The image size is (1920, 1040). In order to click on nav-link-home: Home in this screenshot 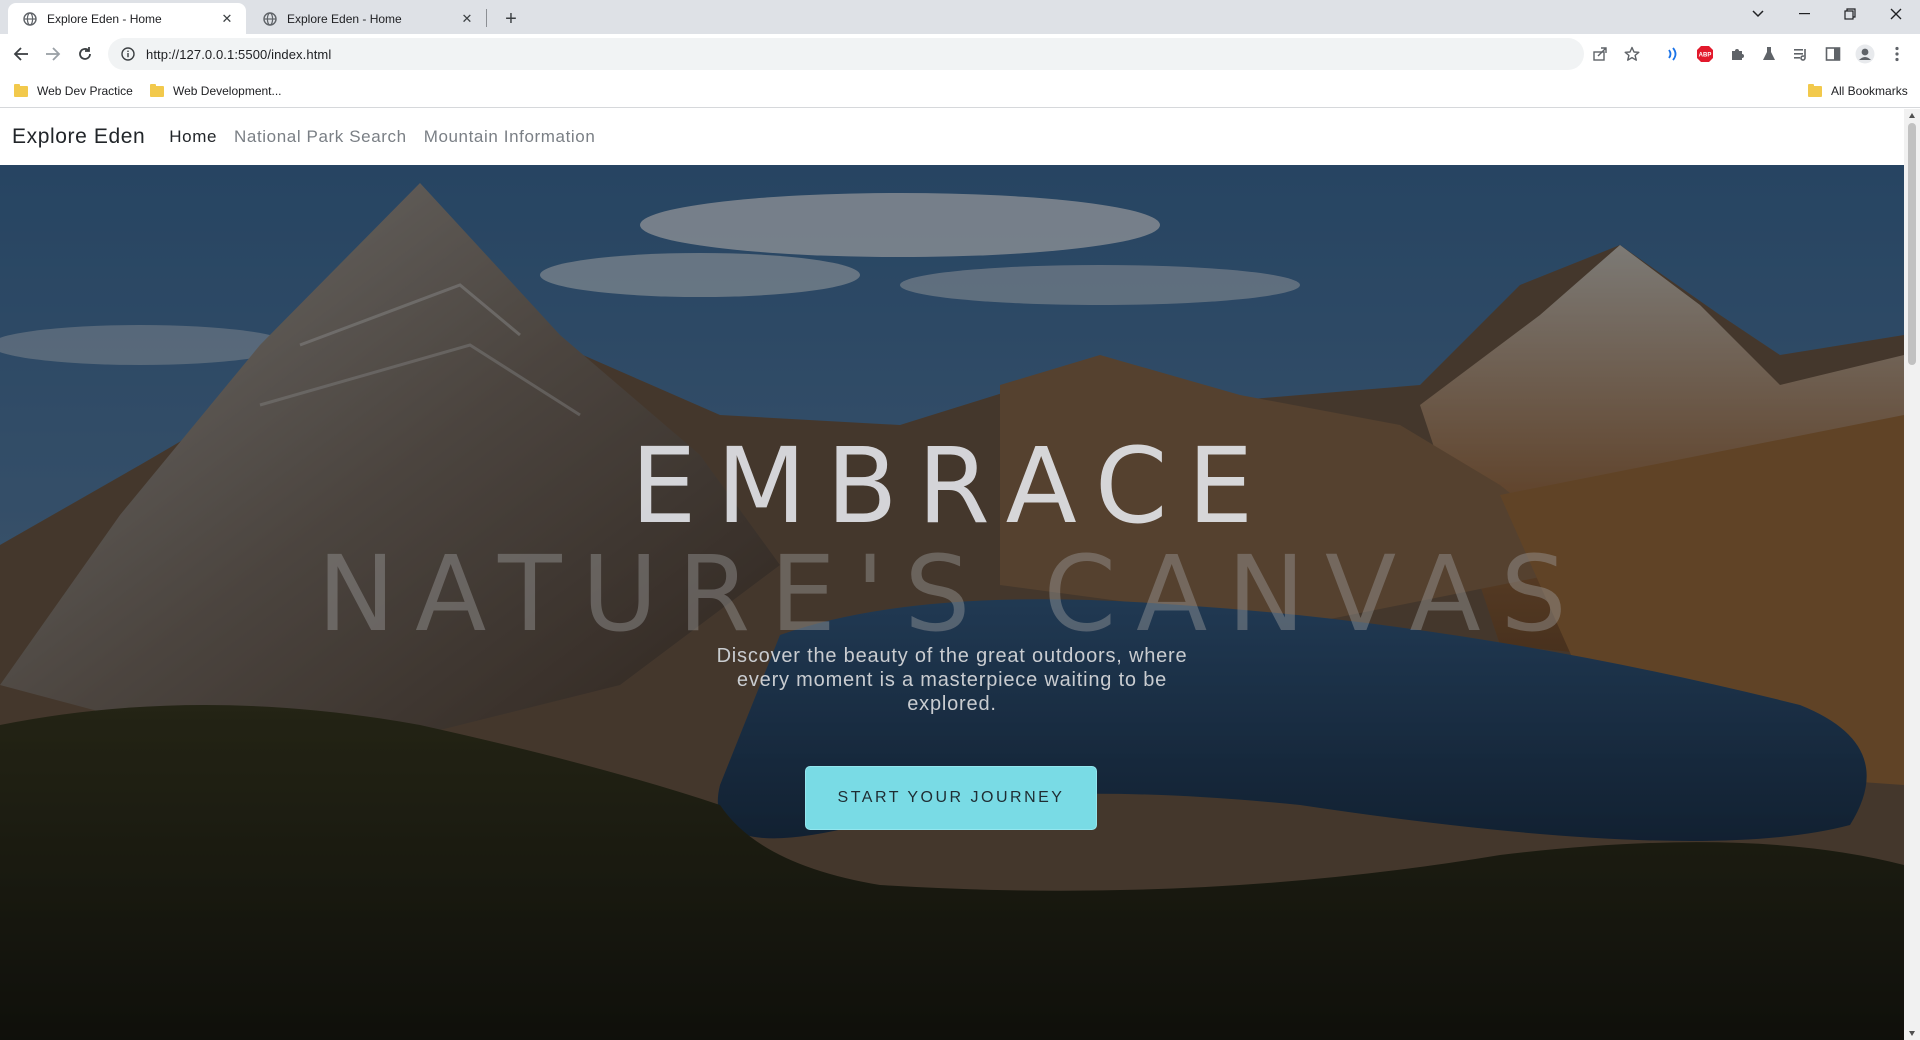, I will do `click(193, 137)`.